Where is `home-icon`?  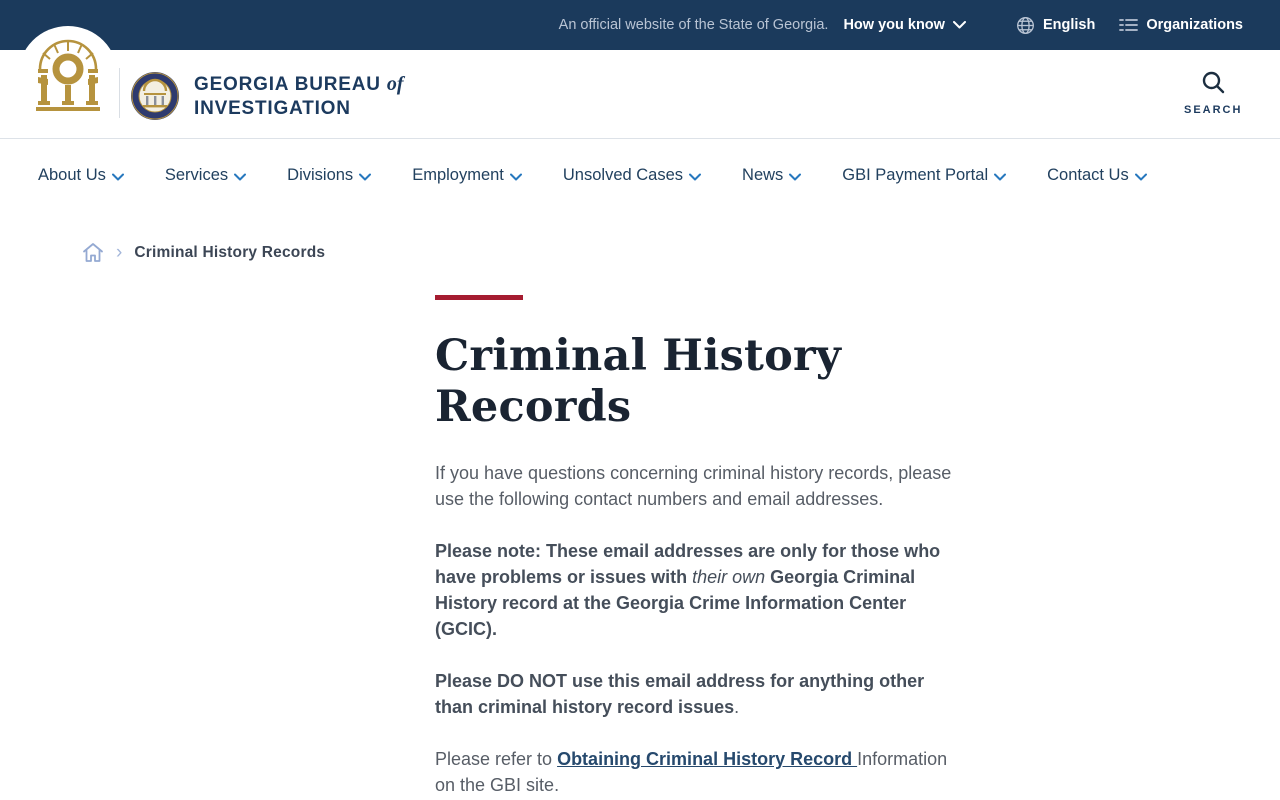 home-icon is located at coordinates (93, 252).